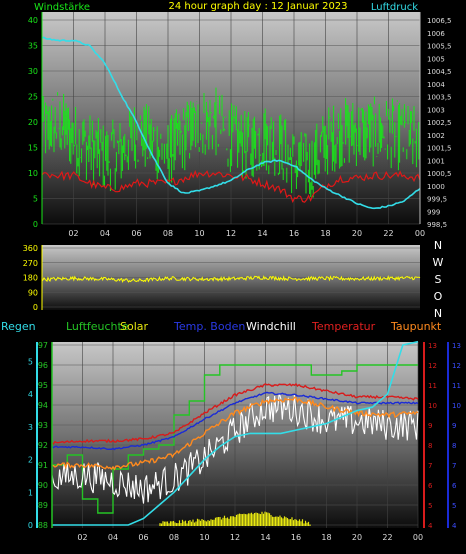 The width and height of the screenshot is (466, 554). I want to click on soil-tick-label: 13, so click(456, 346).